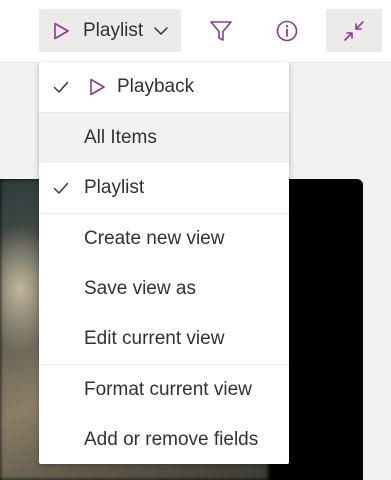 This screenshot has width=391, height=480. I want to click on collapse-icon, so click(354, 30).